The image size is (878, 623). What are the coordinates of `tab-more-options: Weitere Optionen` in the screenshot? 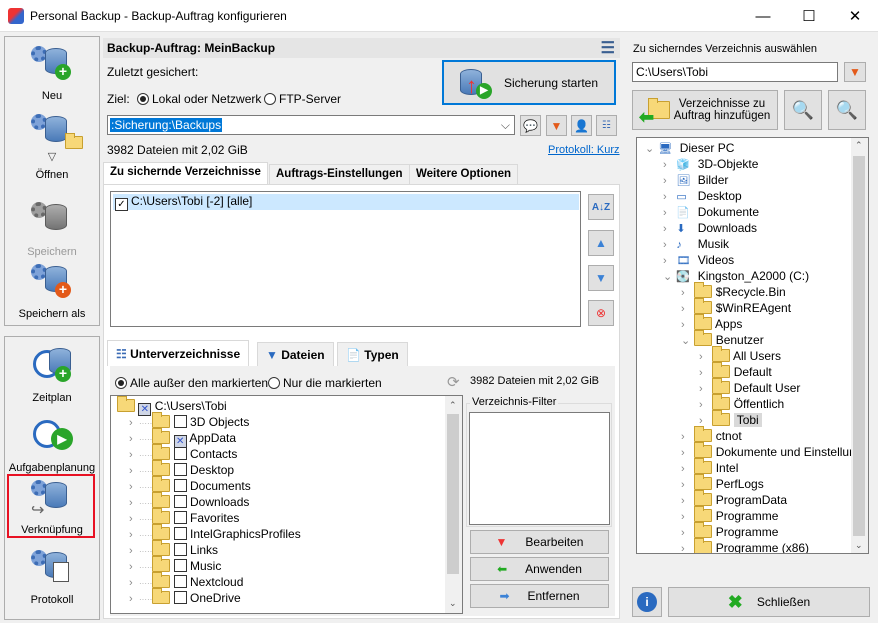 It's located at (463, 174).